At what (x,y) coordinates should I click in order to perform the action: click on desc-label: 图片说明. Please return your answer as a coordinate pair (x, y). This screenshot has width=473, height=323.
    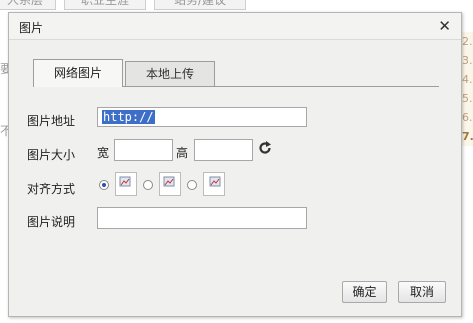
    Looking at the image, I should click on (51, 222).